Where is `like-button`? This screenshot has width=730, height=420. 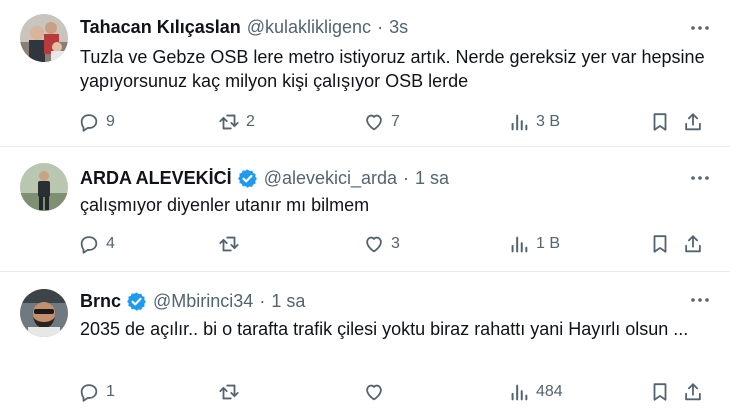 like-button is located at coordinates (377, 392).